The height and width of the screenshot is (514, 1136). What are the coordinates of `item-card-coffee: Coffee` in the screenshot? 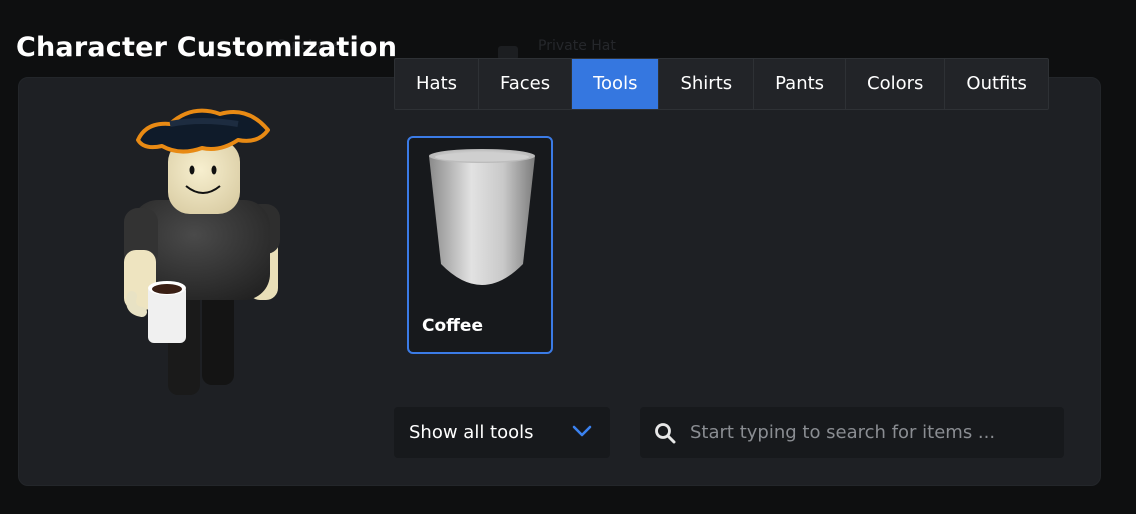 It's located at (480, 245).